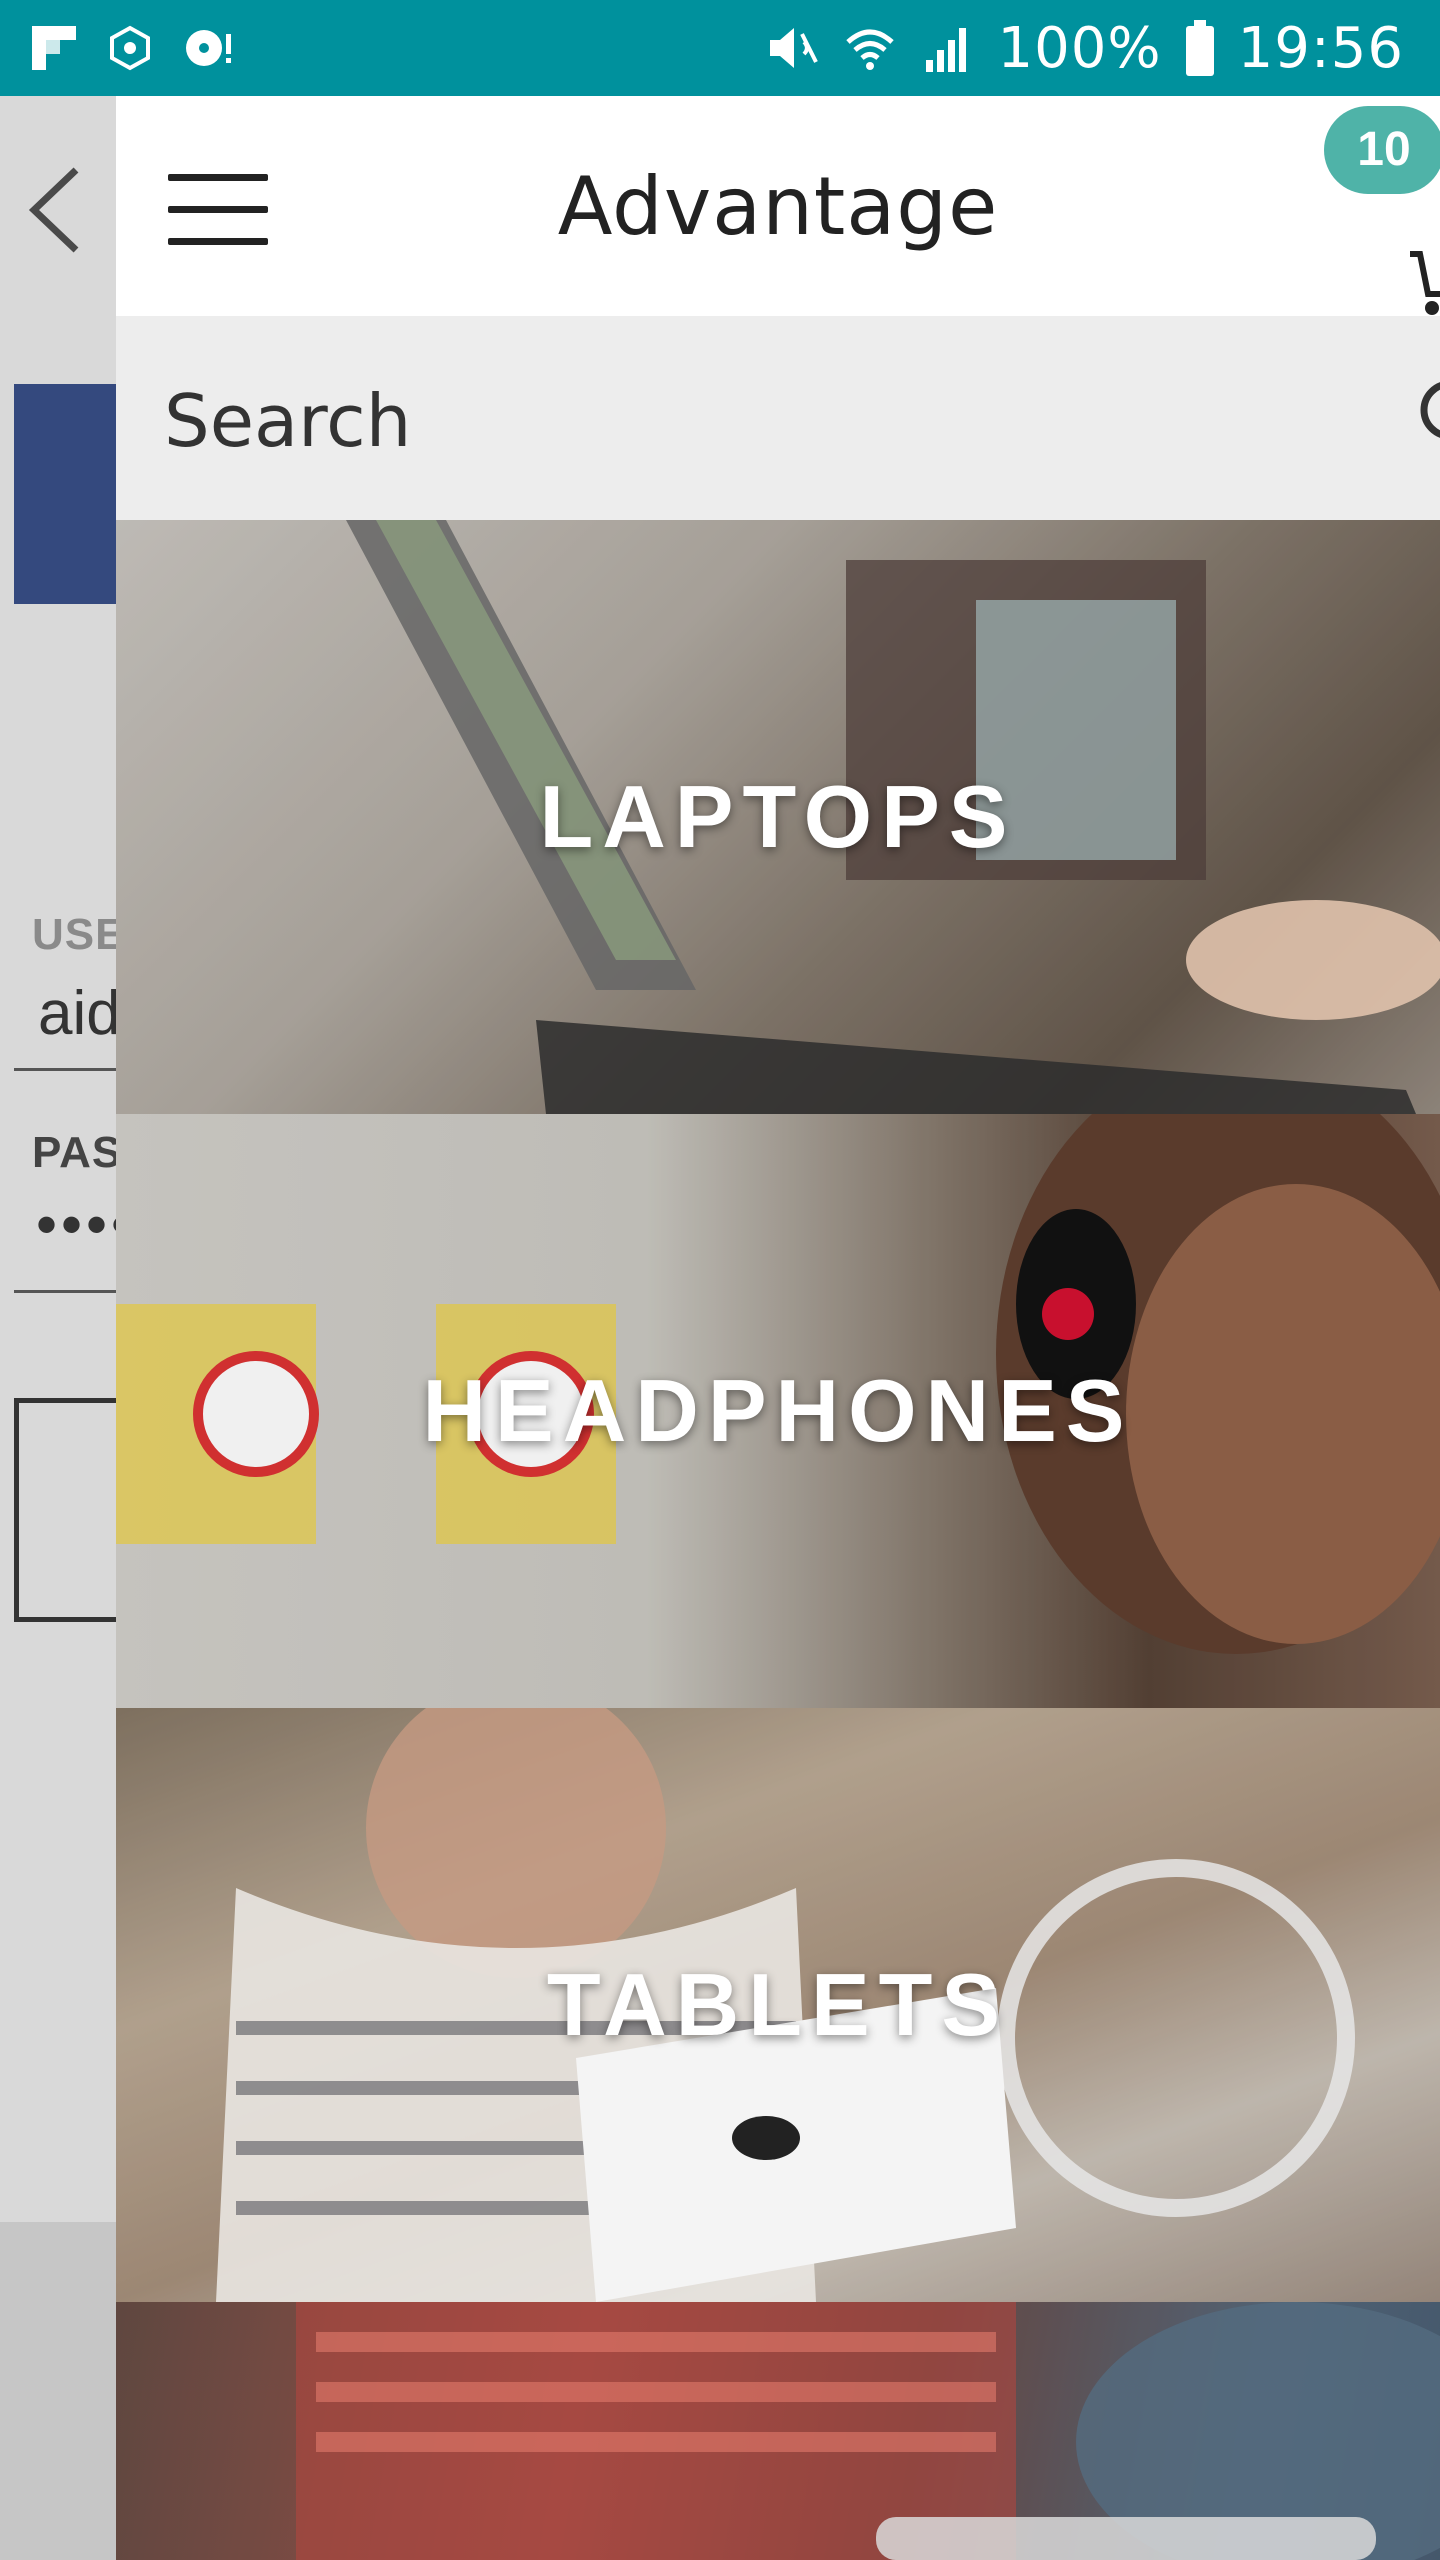 The width and height of the screenshot is (1440, 2560). I want to click on app-title: Advantage, so click(778, 206).